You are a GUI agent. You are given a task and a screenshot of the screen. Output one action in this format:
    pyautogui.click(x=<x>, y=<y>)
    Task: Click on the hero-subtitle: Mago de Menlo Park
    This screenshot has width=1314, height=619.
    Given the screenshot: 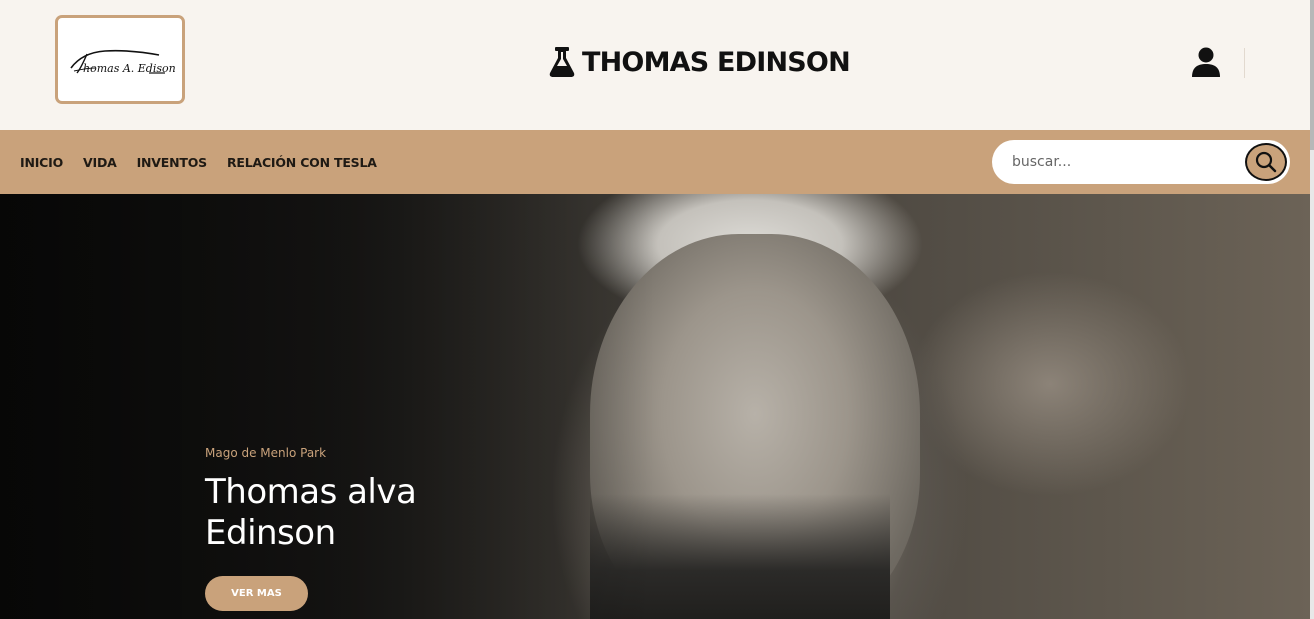 What is the action you would take?
    pyautogui.click(x=266, y=453)
    